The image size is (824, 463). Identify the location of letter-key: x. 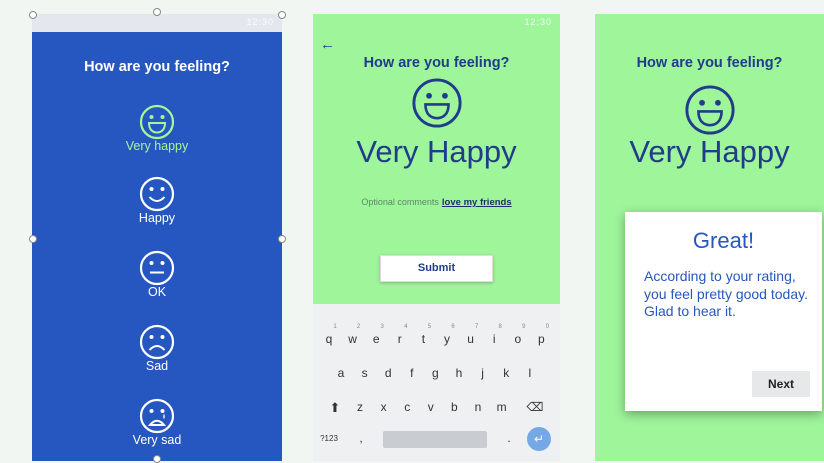
(384, 407).